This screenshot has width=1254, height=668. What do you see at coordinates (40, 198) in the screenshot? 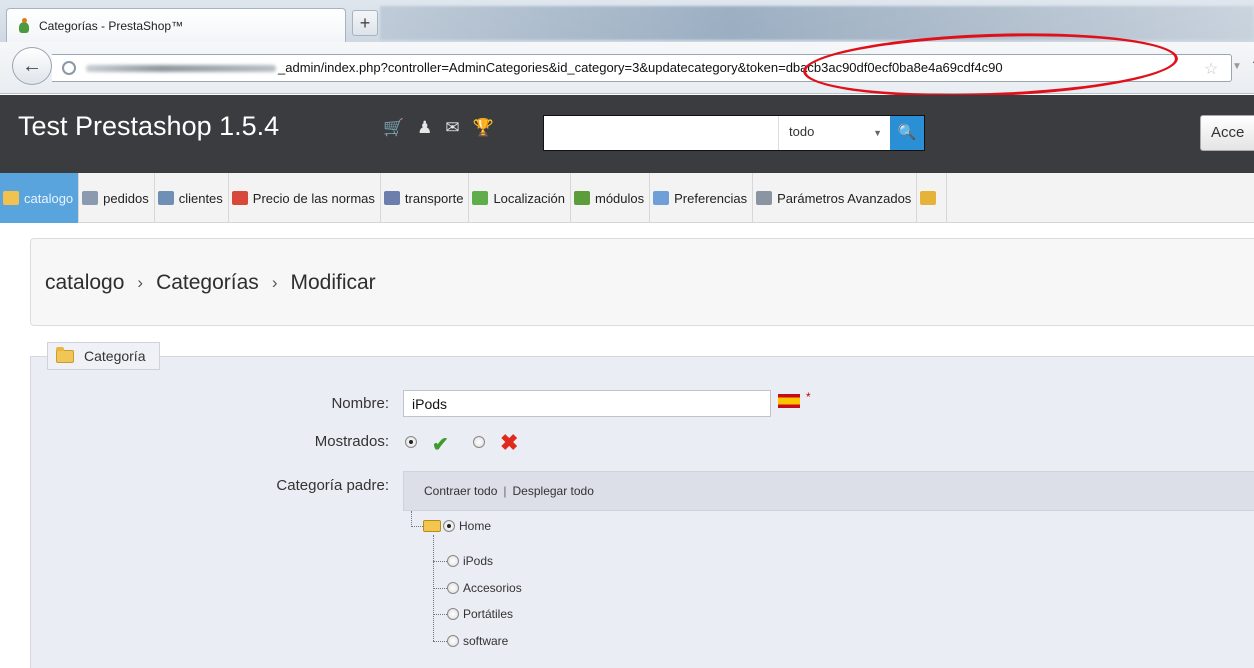
I see `menu-item-catalogo: catalogo` at bounding box center [40, 198].